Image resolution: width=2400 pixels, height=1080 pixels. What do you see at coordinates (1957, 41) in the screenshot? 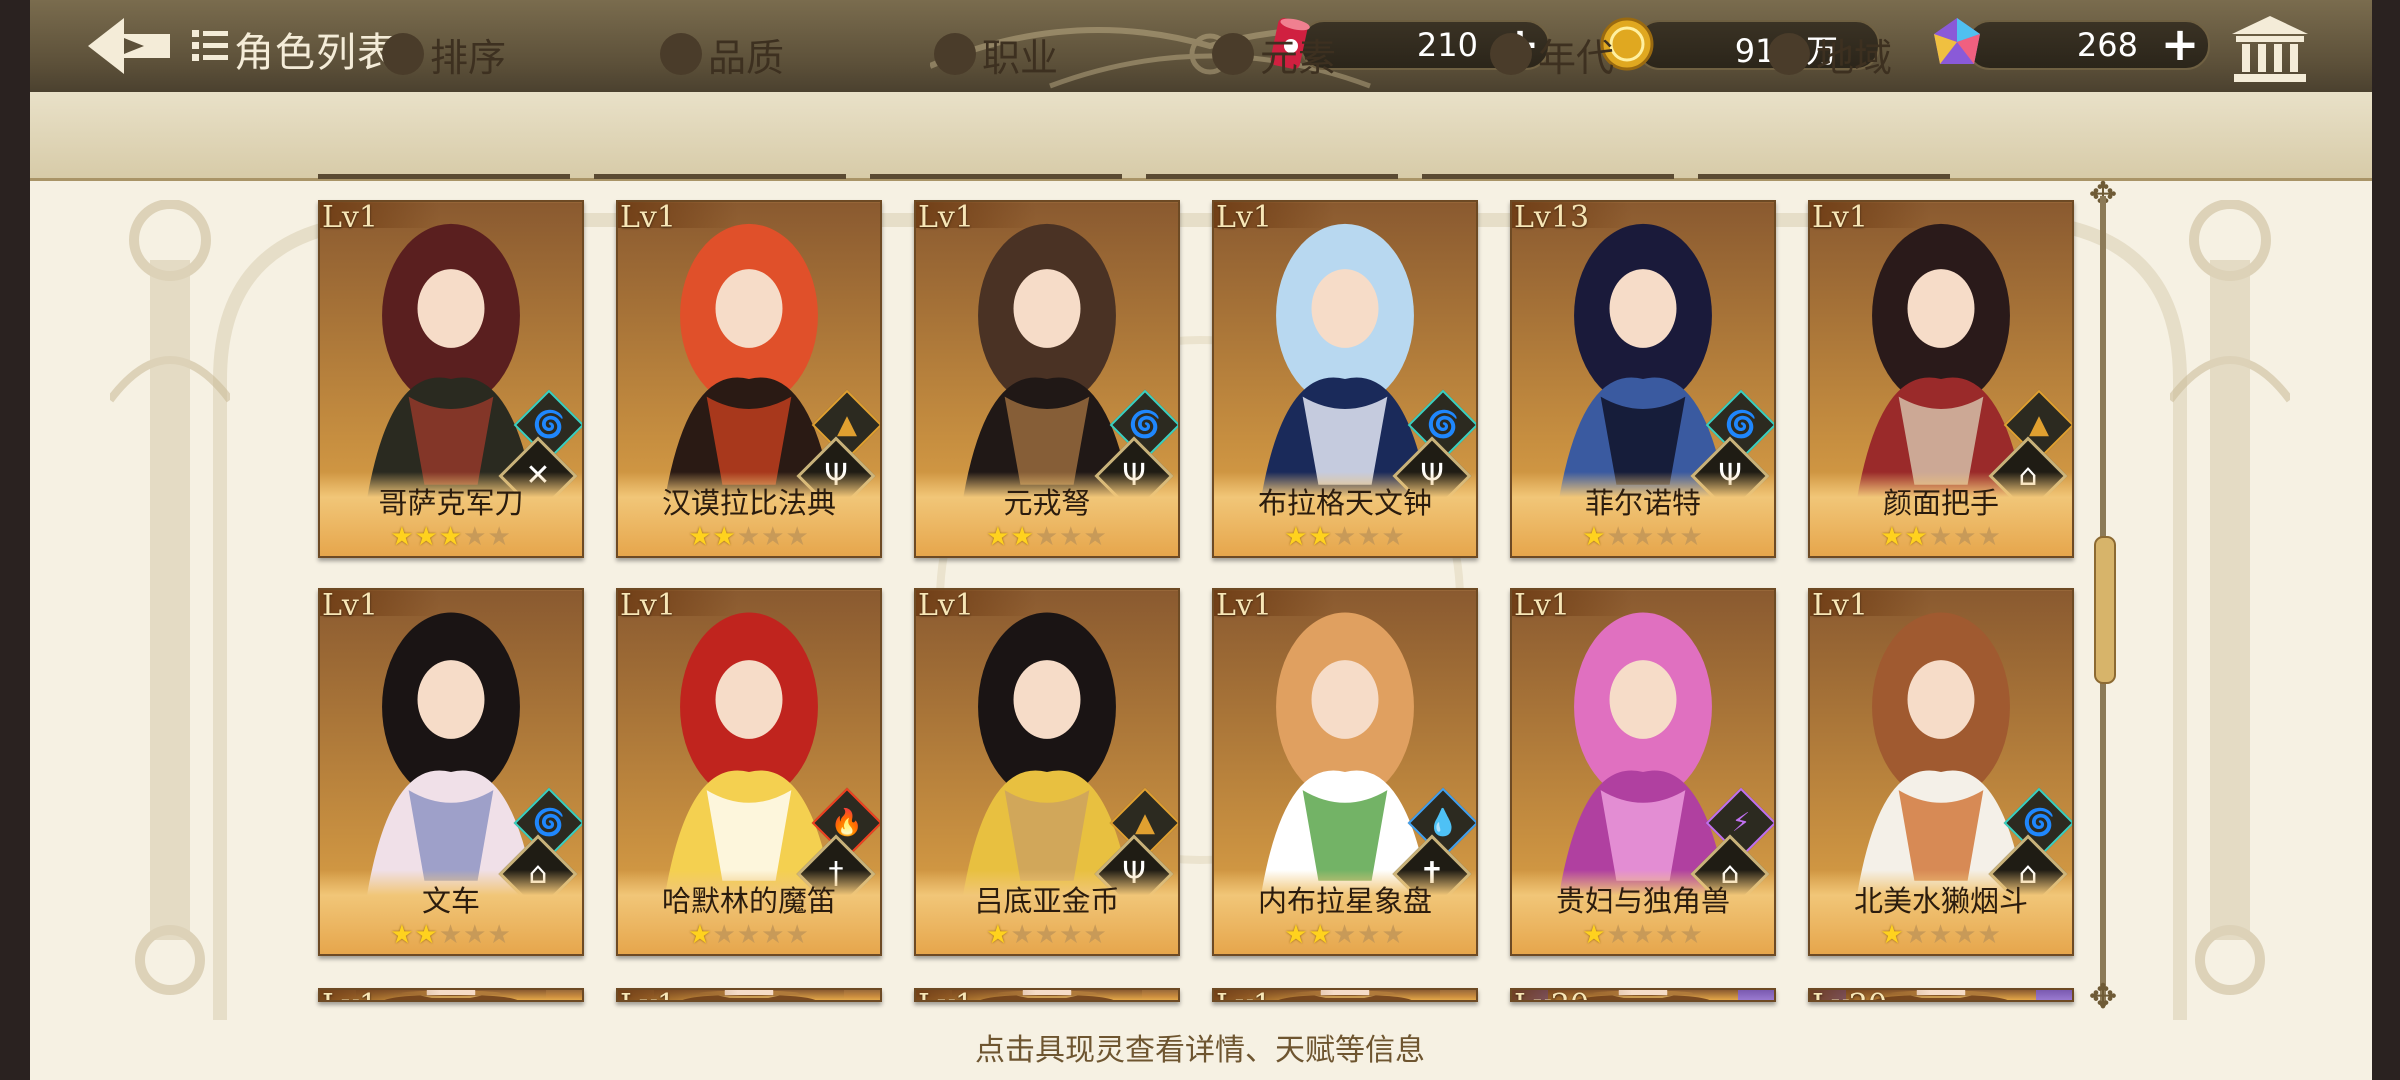
I see `rainbow-gem-icon` at bounding box center [1957, 41].